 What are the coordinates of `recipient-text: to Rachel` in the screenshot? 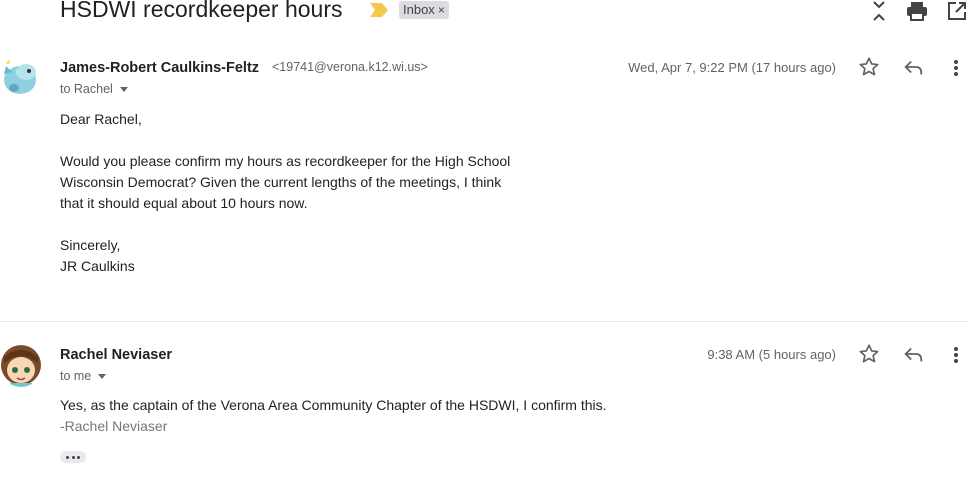 It's located at (86, 89).